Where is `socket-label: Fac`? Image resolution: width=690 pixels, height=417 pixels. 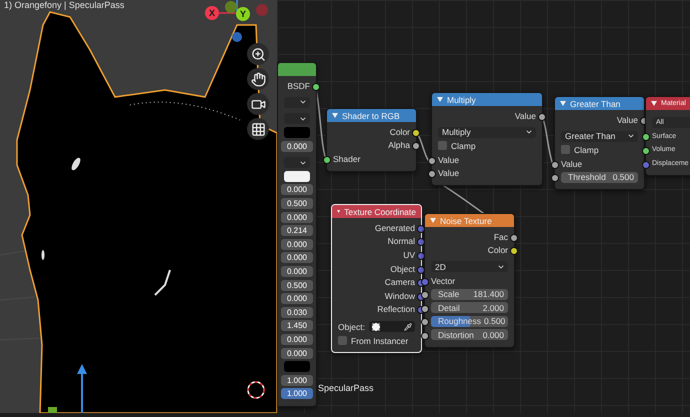
socket-label: Fac is located at coordinates (501, 237).